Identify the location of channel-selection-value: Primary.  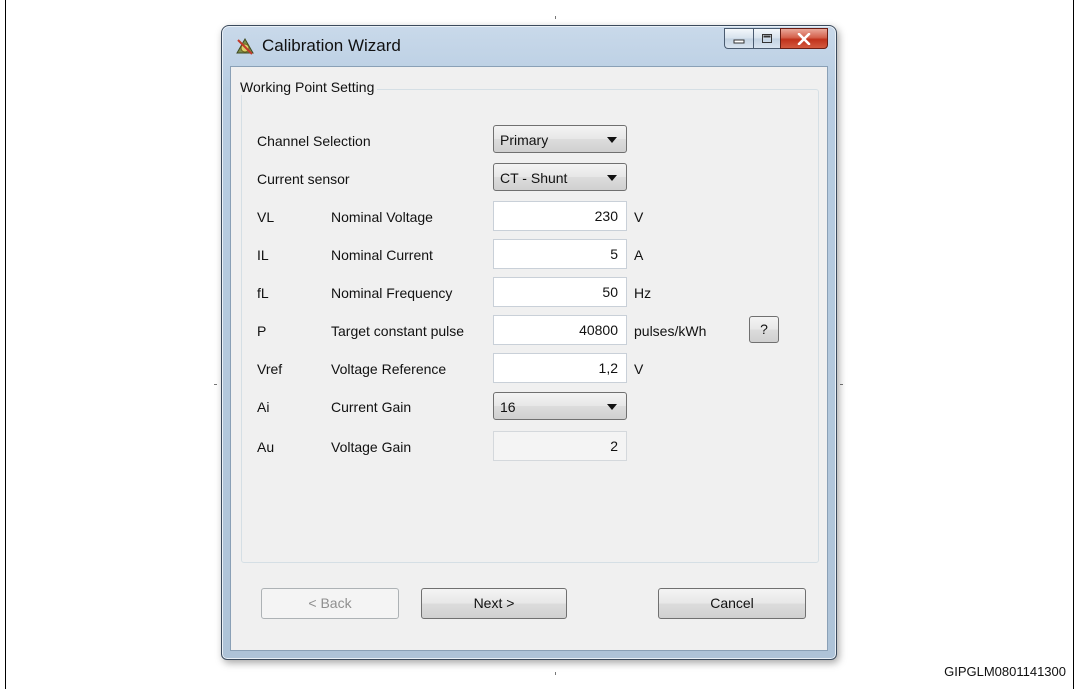
(524, 140).